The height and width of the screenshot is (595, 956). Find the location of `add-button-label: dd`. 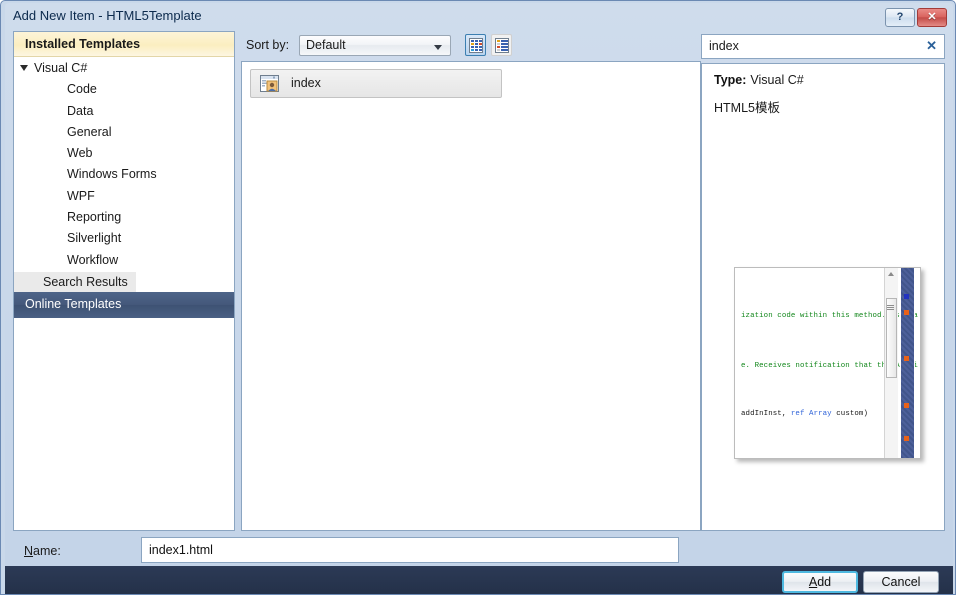

add-button-label: dd is located at coordinates (824, 582).